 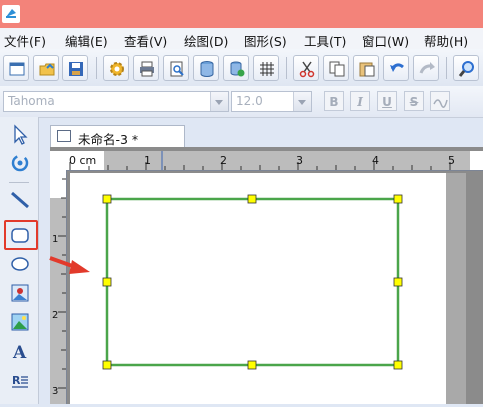 What do you see at coordinates (69, 265) in the screenshot?
I see `red-arrow-annotation` at bounding box center [69, 265].